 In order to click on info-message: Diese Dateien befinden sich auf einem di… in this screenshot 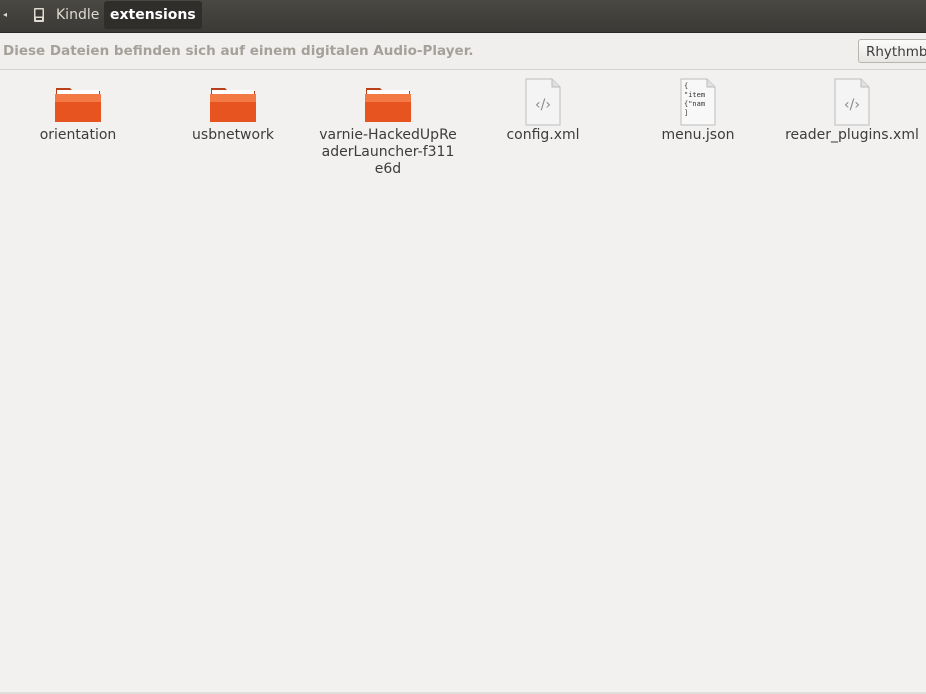, I will do `click(238, 51)`.